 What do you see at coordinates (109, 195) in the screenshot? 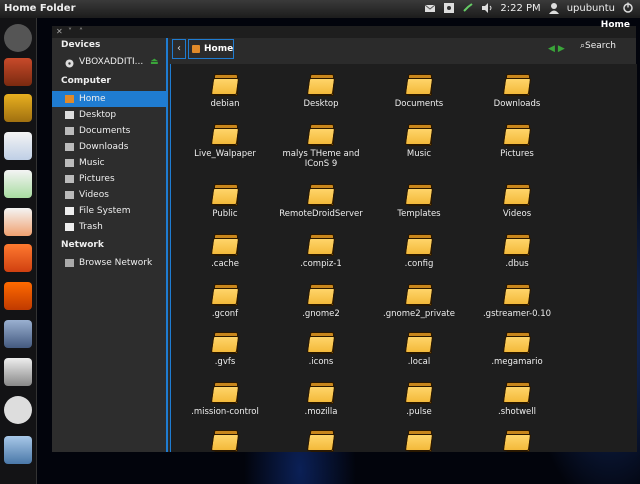
I see `sidebar-item-videos: Videos` at bounding box center [109, 195].